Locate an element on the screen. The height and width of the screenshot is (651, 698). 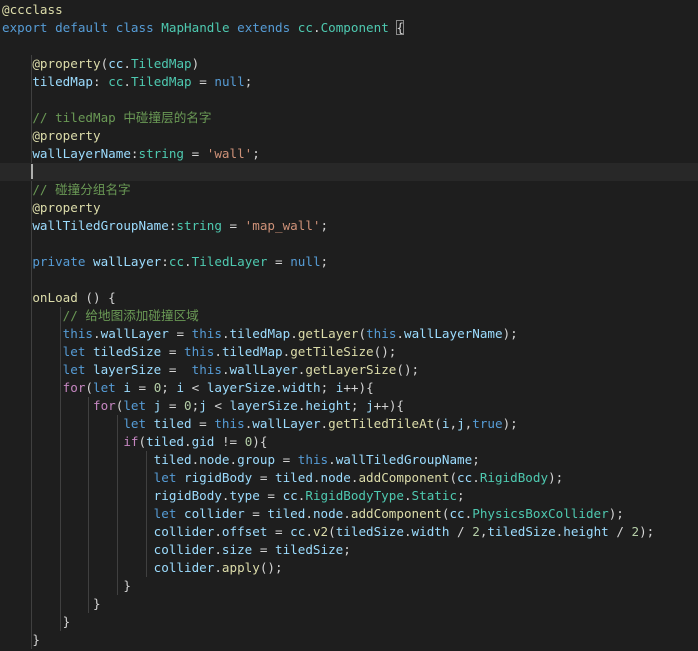
code-token: ( is located at coordinates (332, 531).